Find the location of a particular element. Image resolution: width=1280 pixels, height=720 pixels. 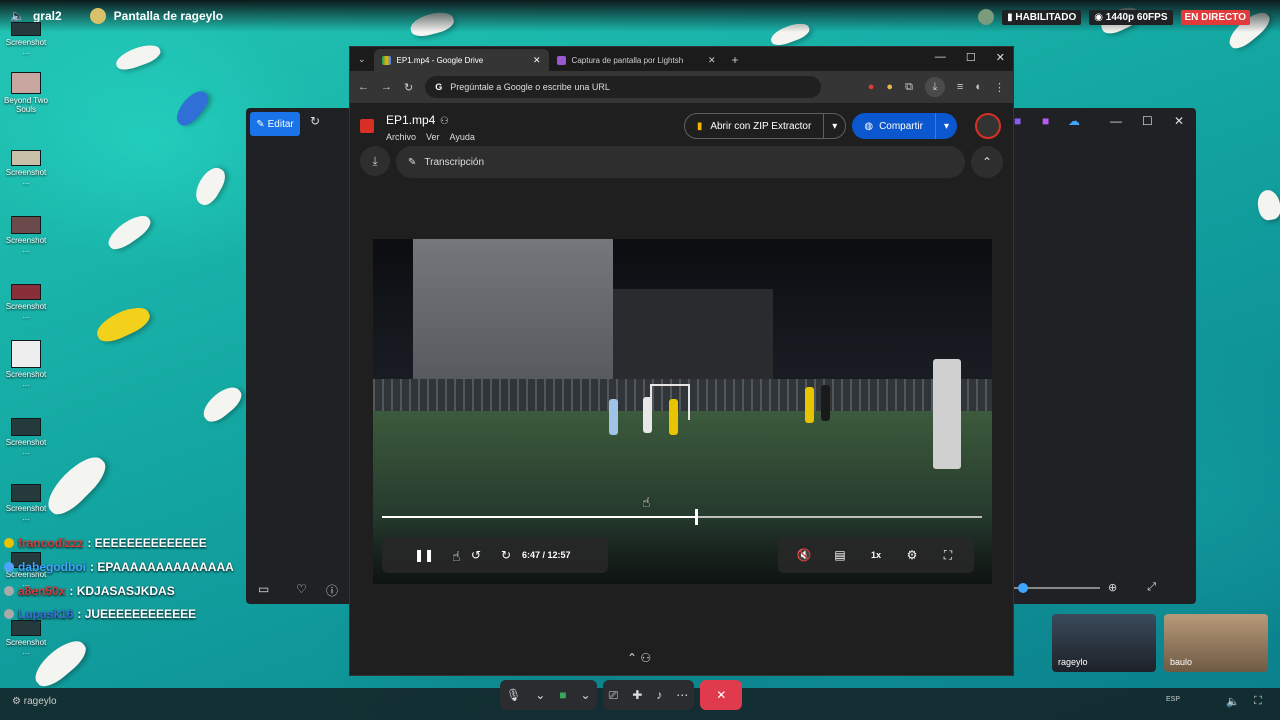

tab-search-icon: ⌄ is located at coordinates (362, 59).